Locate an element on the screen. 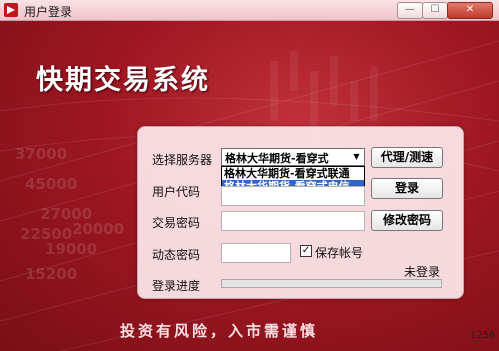 This screenshot has width=499, height=351. login-progress-bar is located at coordinates (331, 283).